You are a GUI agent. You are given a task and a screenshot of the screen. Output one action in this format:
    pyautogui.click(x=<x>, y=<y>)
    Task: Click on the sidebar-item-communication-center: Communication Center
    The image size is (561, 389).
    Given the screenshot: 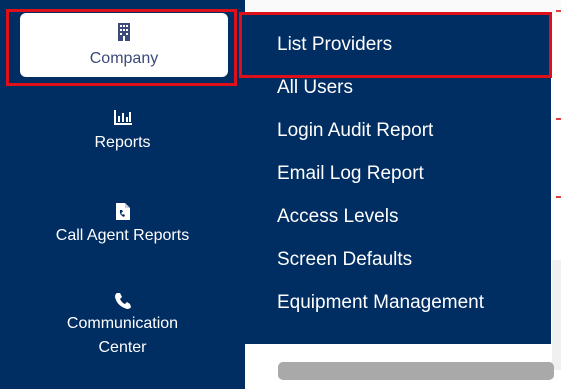 What is the action you would take?
    pyautogui.click(x=122, y=326)
    